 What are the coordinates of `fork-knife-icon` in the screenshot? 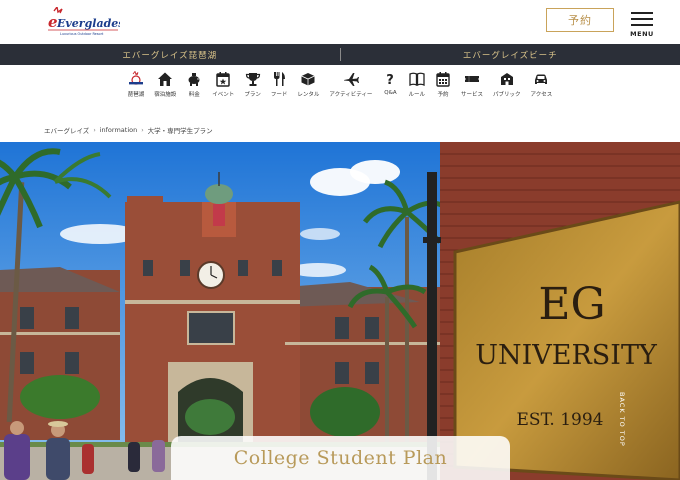 It's located at (280, 79).